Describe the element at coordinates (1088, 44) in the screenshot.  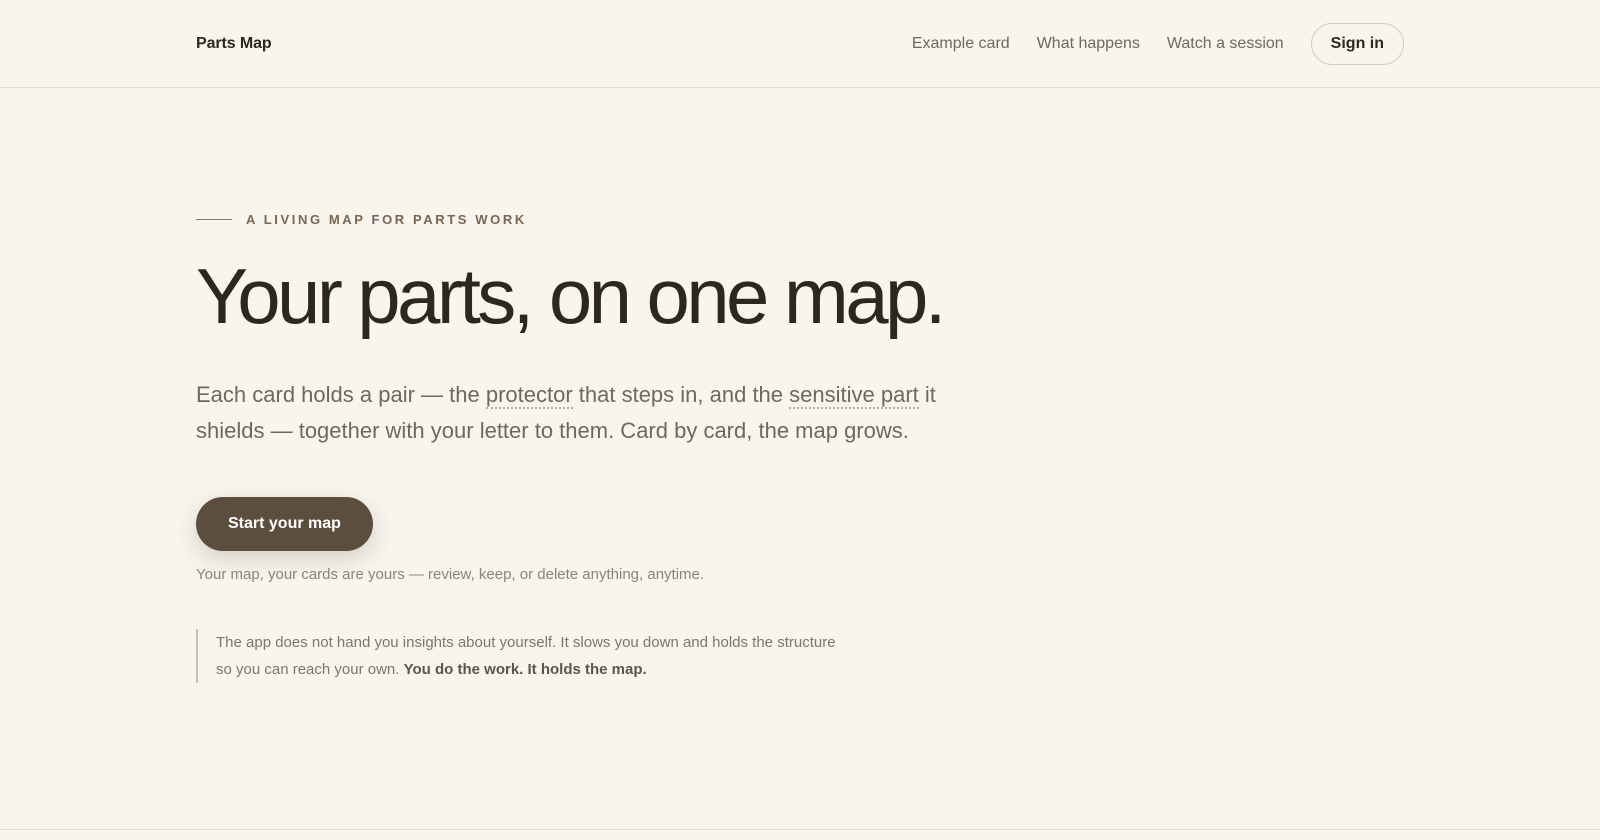
I see `nav-link-what-happens: What happens` at that location.